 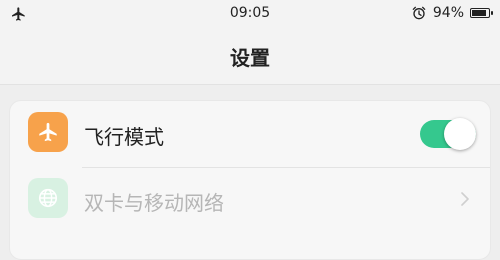 What do you see at coordinates (460, 134) in the screenshot?
I see `toggle-knob` at bounding box center [460, 134].